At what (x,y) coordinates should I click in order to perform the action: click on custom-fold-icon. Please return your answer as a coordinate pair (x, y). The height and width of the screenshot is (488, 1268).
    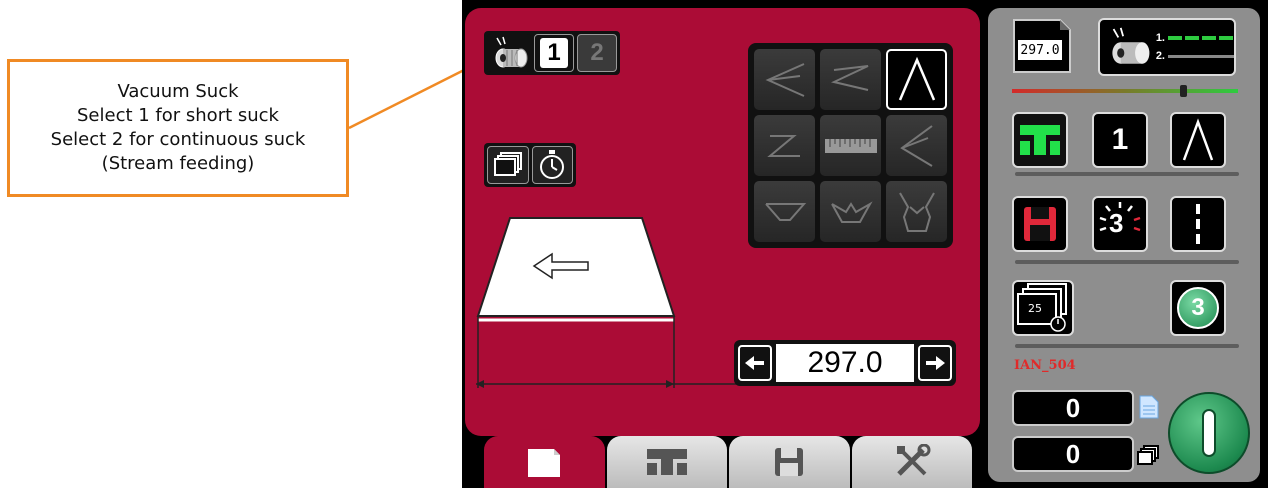
    Looking at the image, I should click on (916, 211).